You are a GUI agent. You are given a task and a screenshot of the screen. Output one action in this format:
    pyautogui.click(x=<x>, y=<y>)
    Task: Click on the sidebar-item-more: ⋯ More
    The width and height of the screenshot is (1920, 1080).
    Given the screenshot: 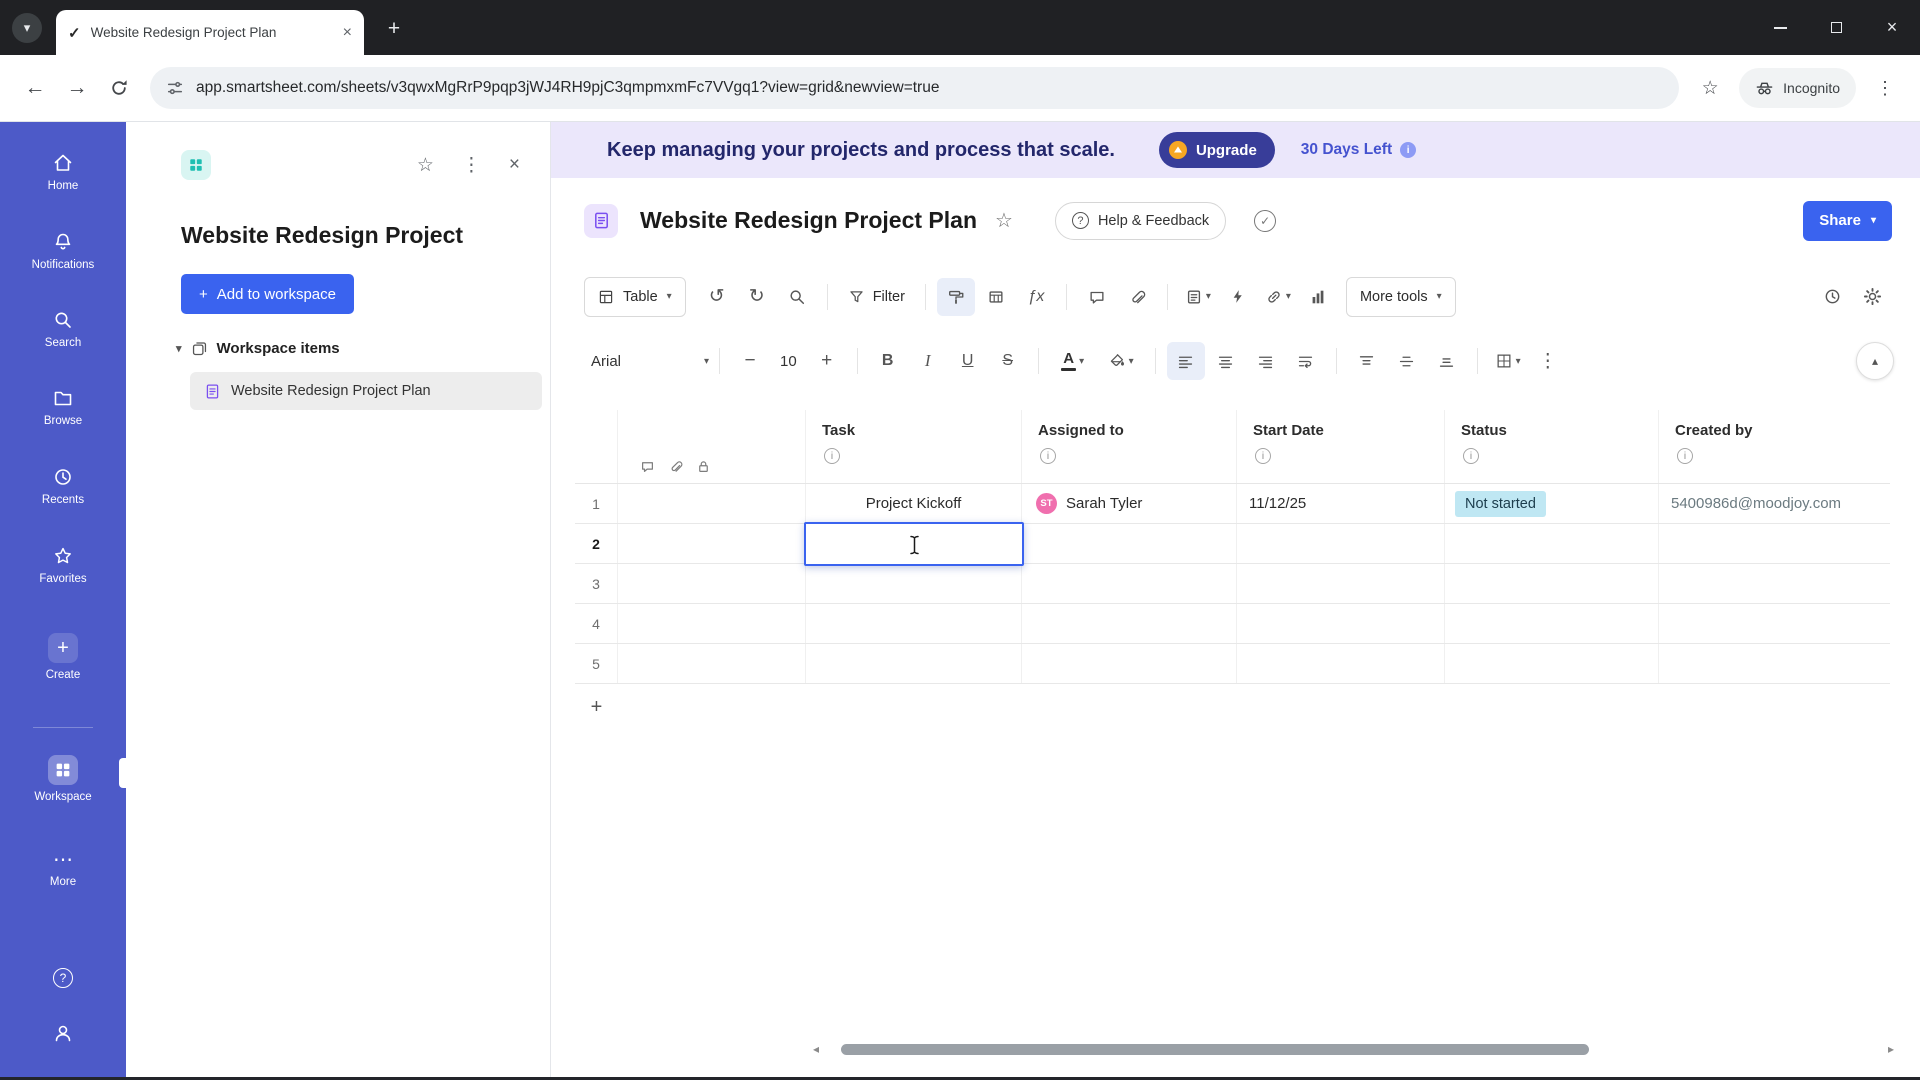 What is the action you would take?
    pyautogui.click(x=63, y=868)
    